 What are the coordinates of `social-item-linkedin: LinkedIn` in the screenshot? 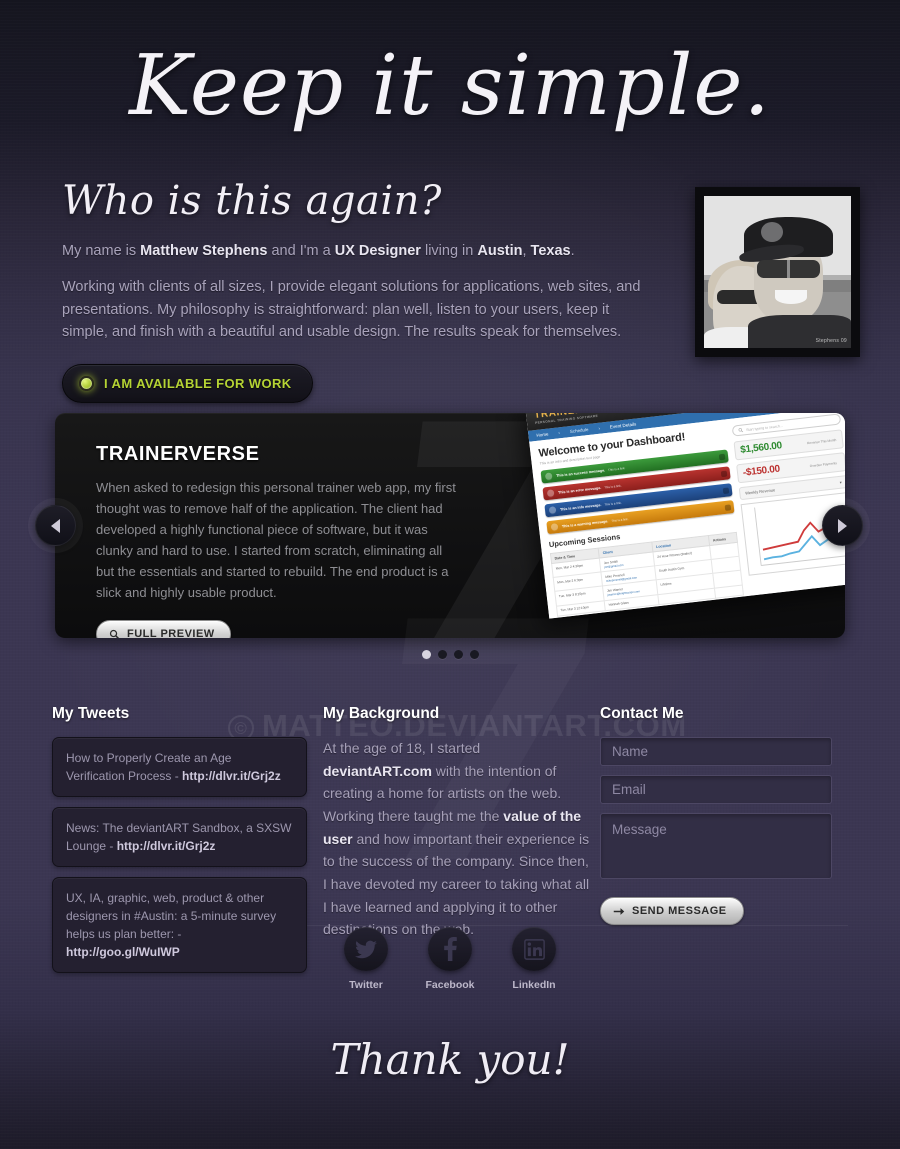 It's located at (534, 959).